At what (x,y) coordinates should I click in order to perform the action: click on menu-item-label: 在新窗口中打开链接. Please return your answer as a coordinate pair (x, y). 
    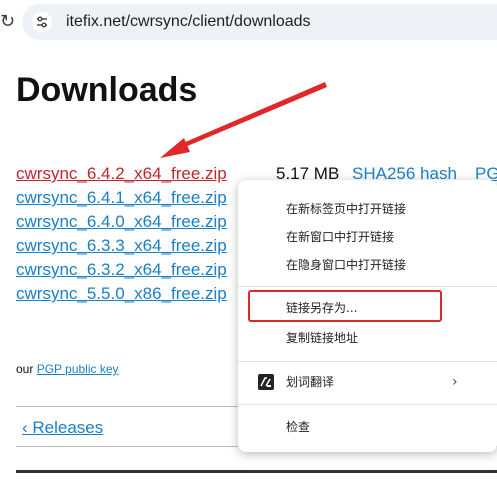
    Looking at the image, I should click on (340, 237).